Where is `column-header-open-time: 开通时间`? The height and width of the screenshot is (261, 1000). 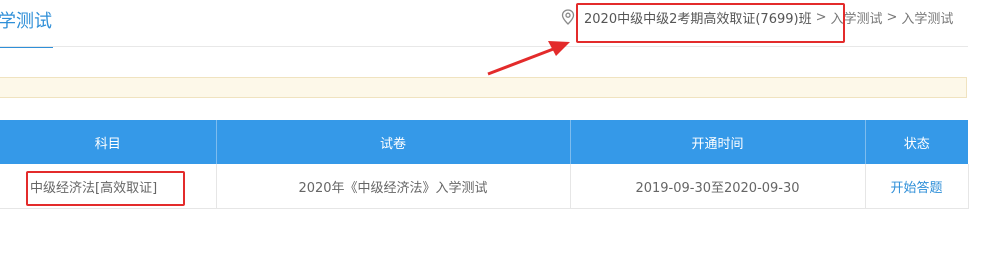
column-header-open-time: 开通时间 is located at coordinates (718, 142).